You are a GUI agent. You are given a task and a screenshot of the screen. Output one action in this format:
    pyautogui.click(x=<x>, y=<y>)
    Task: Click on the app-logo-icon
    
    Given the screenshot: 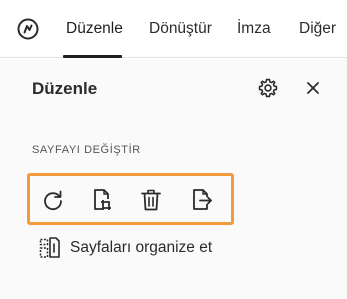 What is the action you would take?
    pyautogui.click(x=28, y=29)
    